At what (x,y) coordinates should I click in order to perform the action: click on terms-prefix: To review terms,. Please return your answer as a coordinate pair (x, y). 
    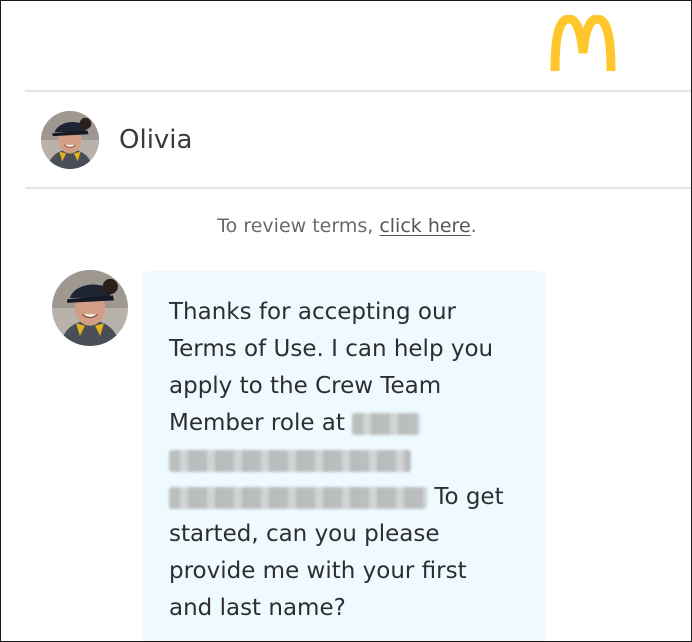
    Looking at the image, I should click on (298, 226).